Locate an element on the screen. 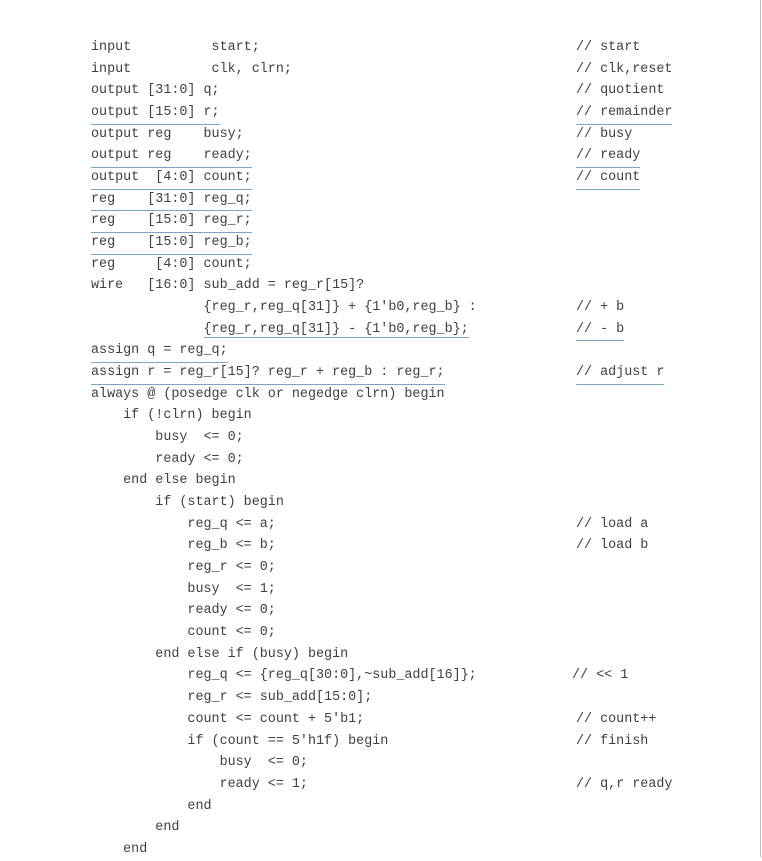 The image size is (762, 861). code-text: reg [4:0] count; is located at coordinates (171, 264).